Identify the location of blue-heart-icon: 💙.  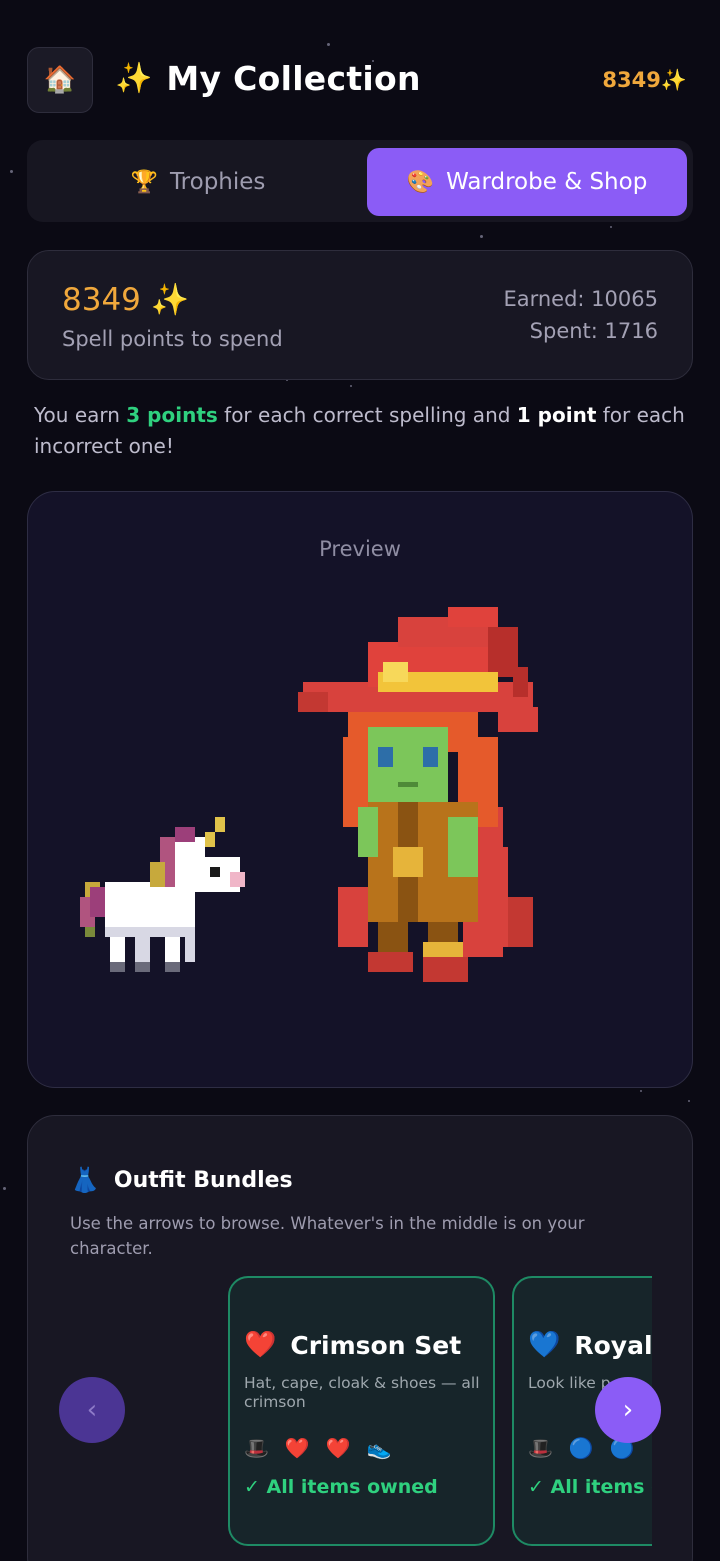
(544, 1345).